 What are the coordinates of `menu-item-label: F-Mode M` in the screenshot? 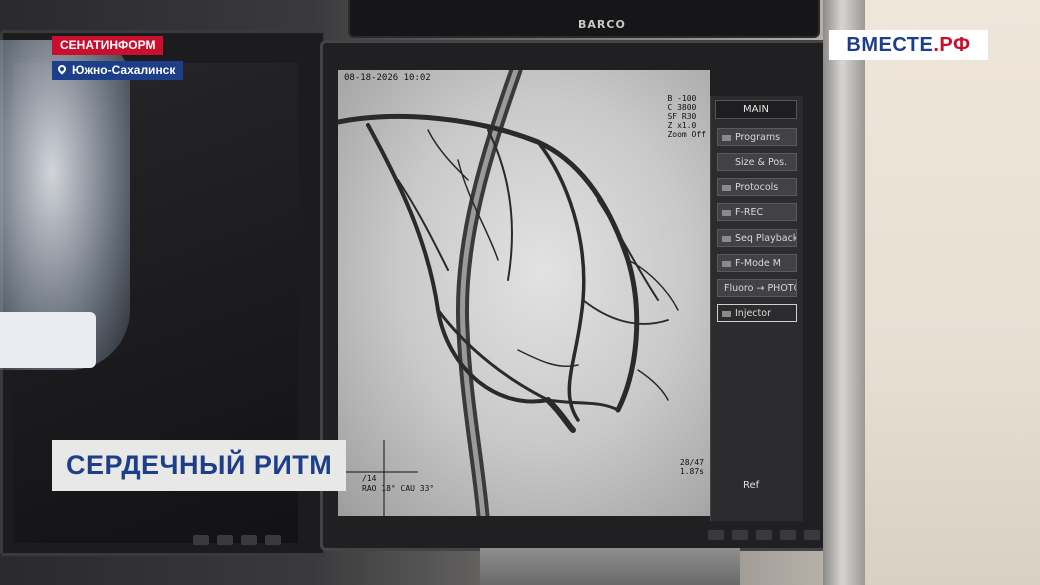 It's located at (758, 263).